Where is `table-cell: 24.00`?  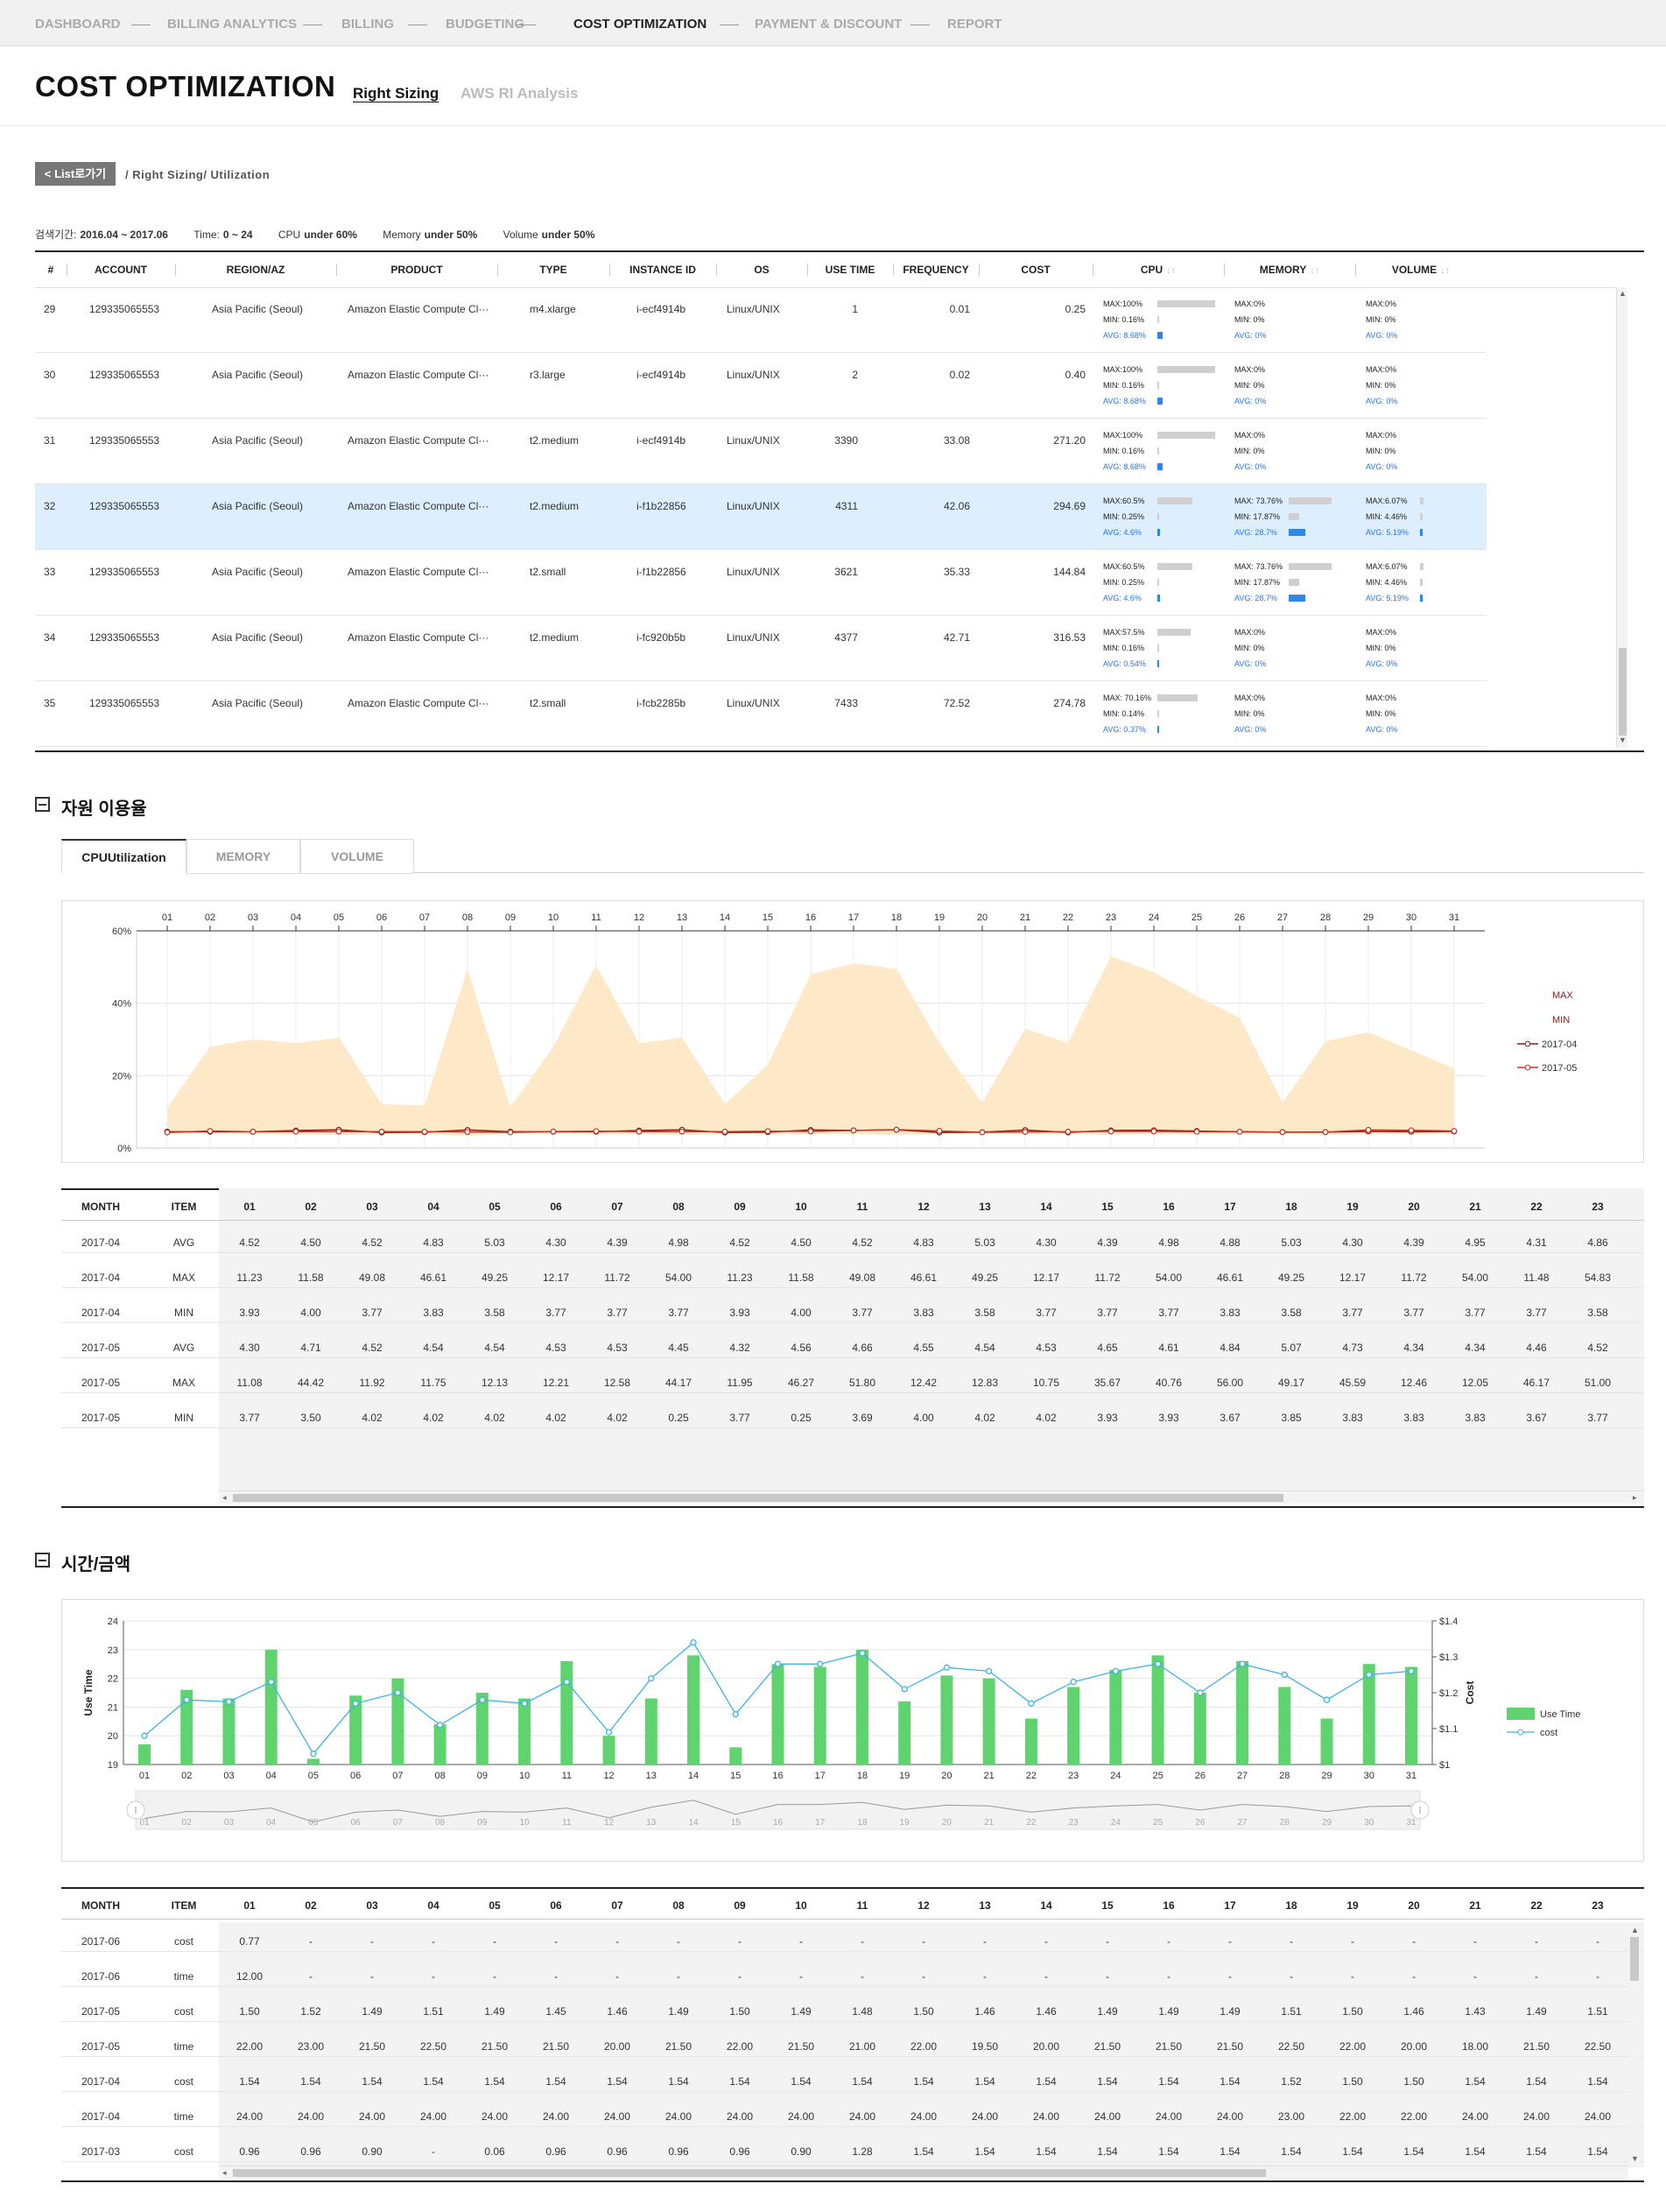 table-cell: 24.00 is located at coordinates (1536, 2116).